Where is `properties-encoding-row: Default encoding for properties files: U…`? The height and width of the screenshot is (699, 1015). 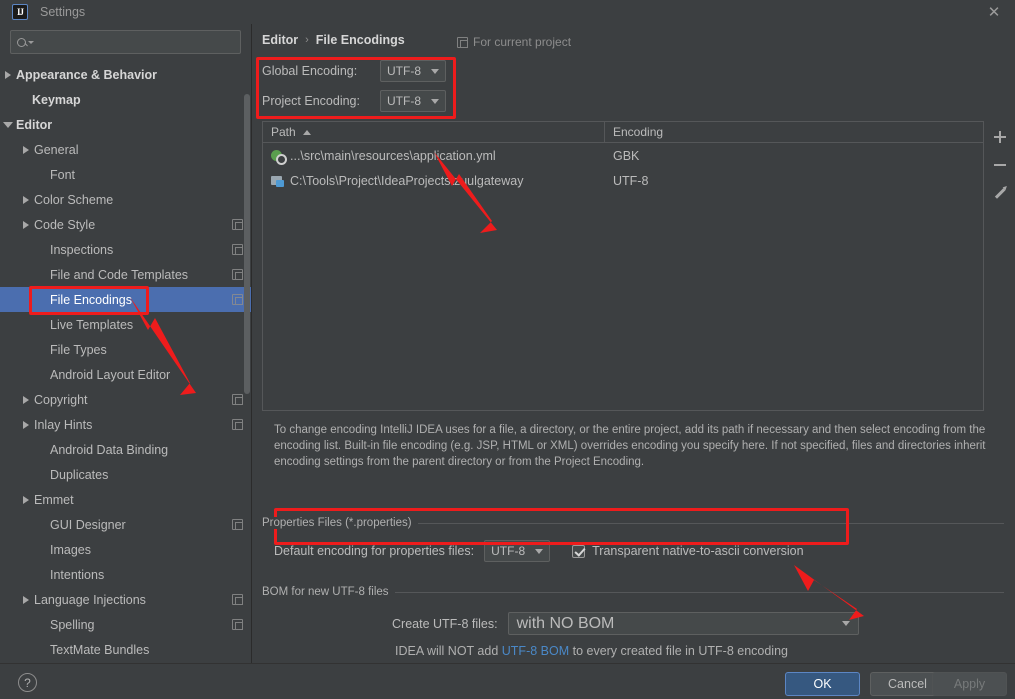 properties-encoding-row: Default encoding for properties files: U… is located at coordinates (539, 551).